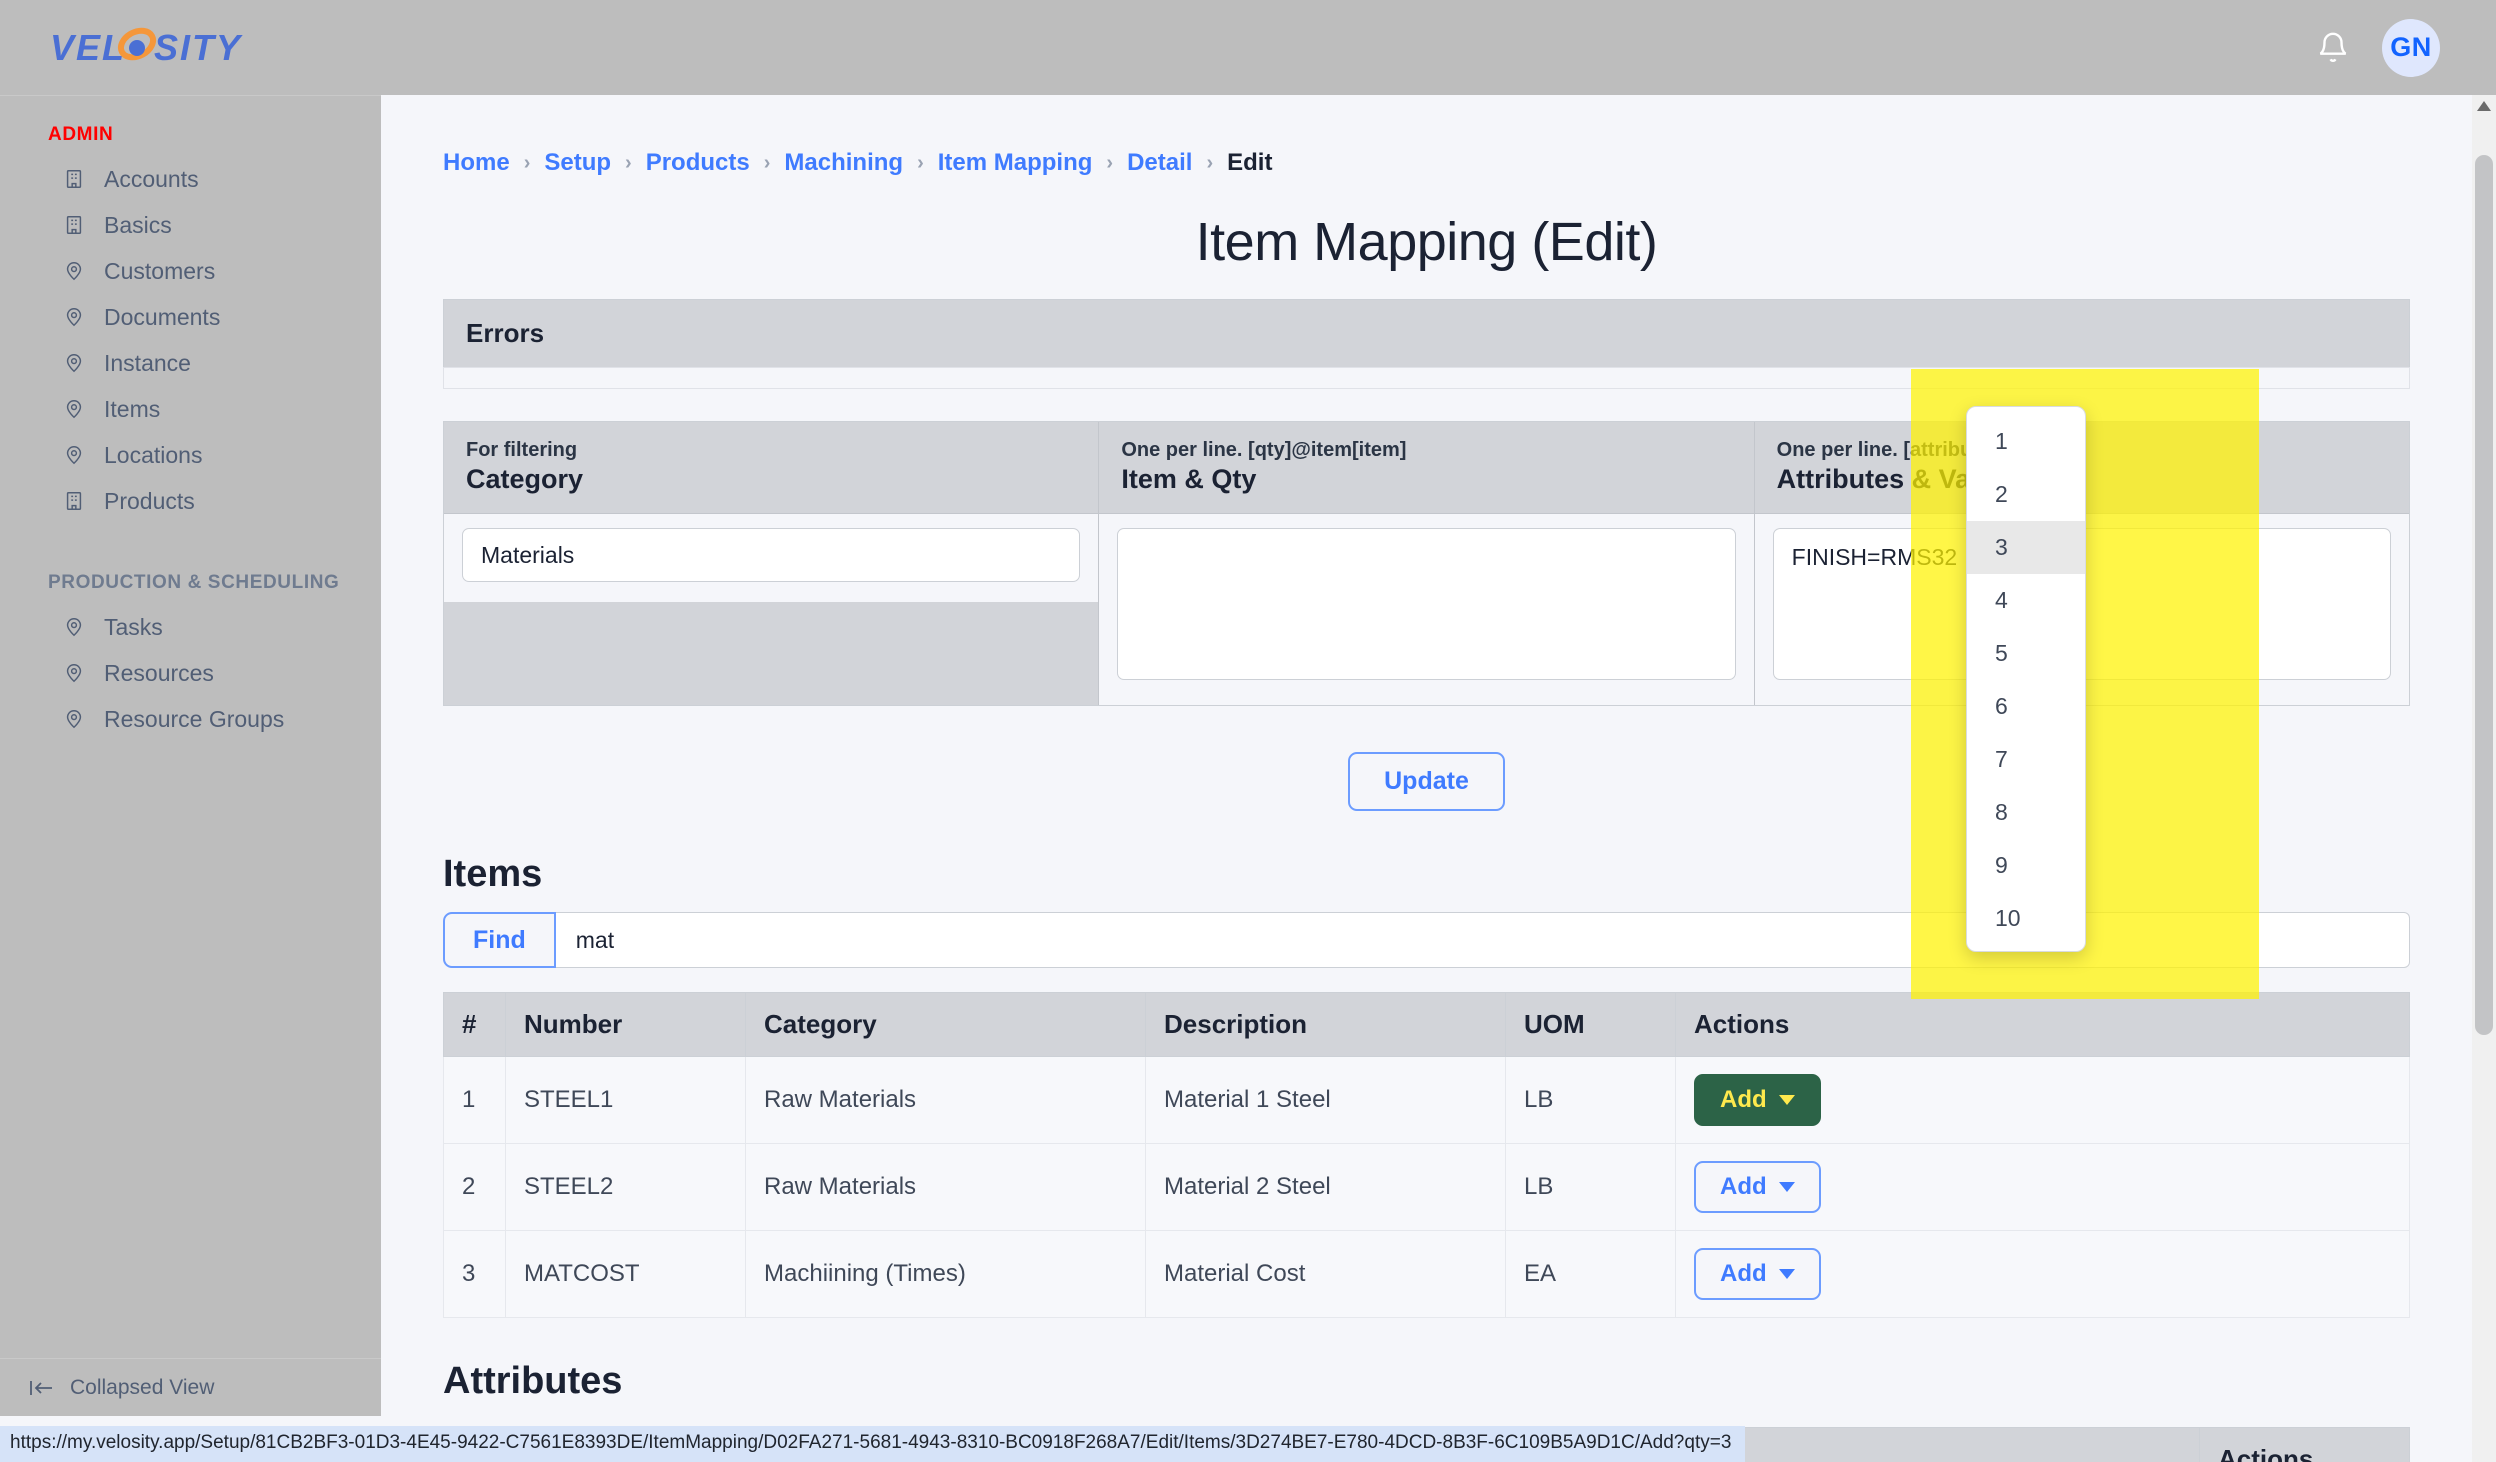 Image resolution: width=2496 pixels, height=1462 pixels. What do you see at coordinates (2026, 812) in the screenshot?
I see `qty-option: 8` at bounding box center [2026, 812].